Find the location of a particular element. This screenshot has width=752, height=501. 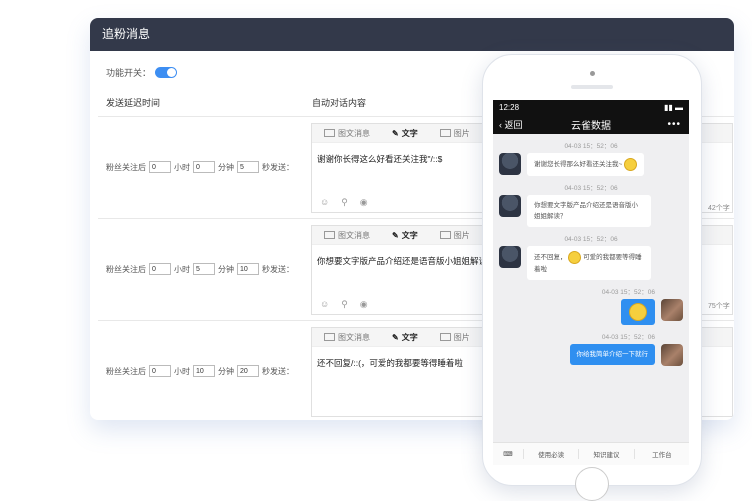

char-count: 75个字 is located at coordinates (719, 306).